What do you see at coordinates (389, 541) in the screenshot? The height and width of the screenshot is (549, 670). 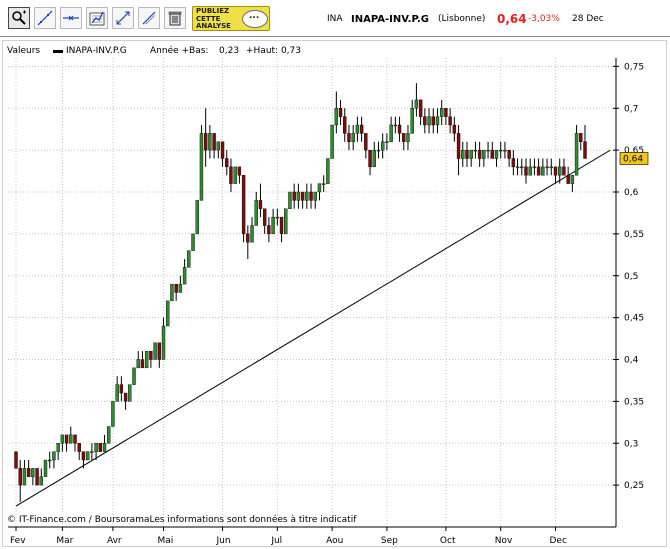 I see `x-tick-label: Sep` at bounding box center [389, 541].